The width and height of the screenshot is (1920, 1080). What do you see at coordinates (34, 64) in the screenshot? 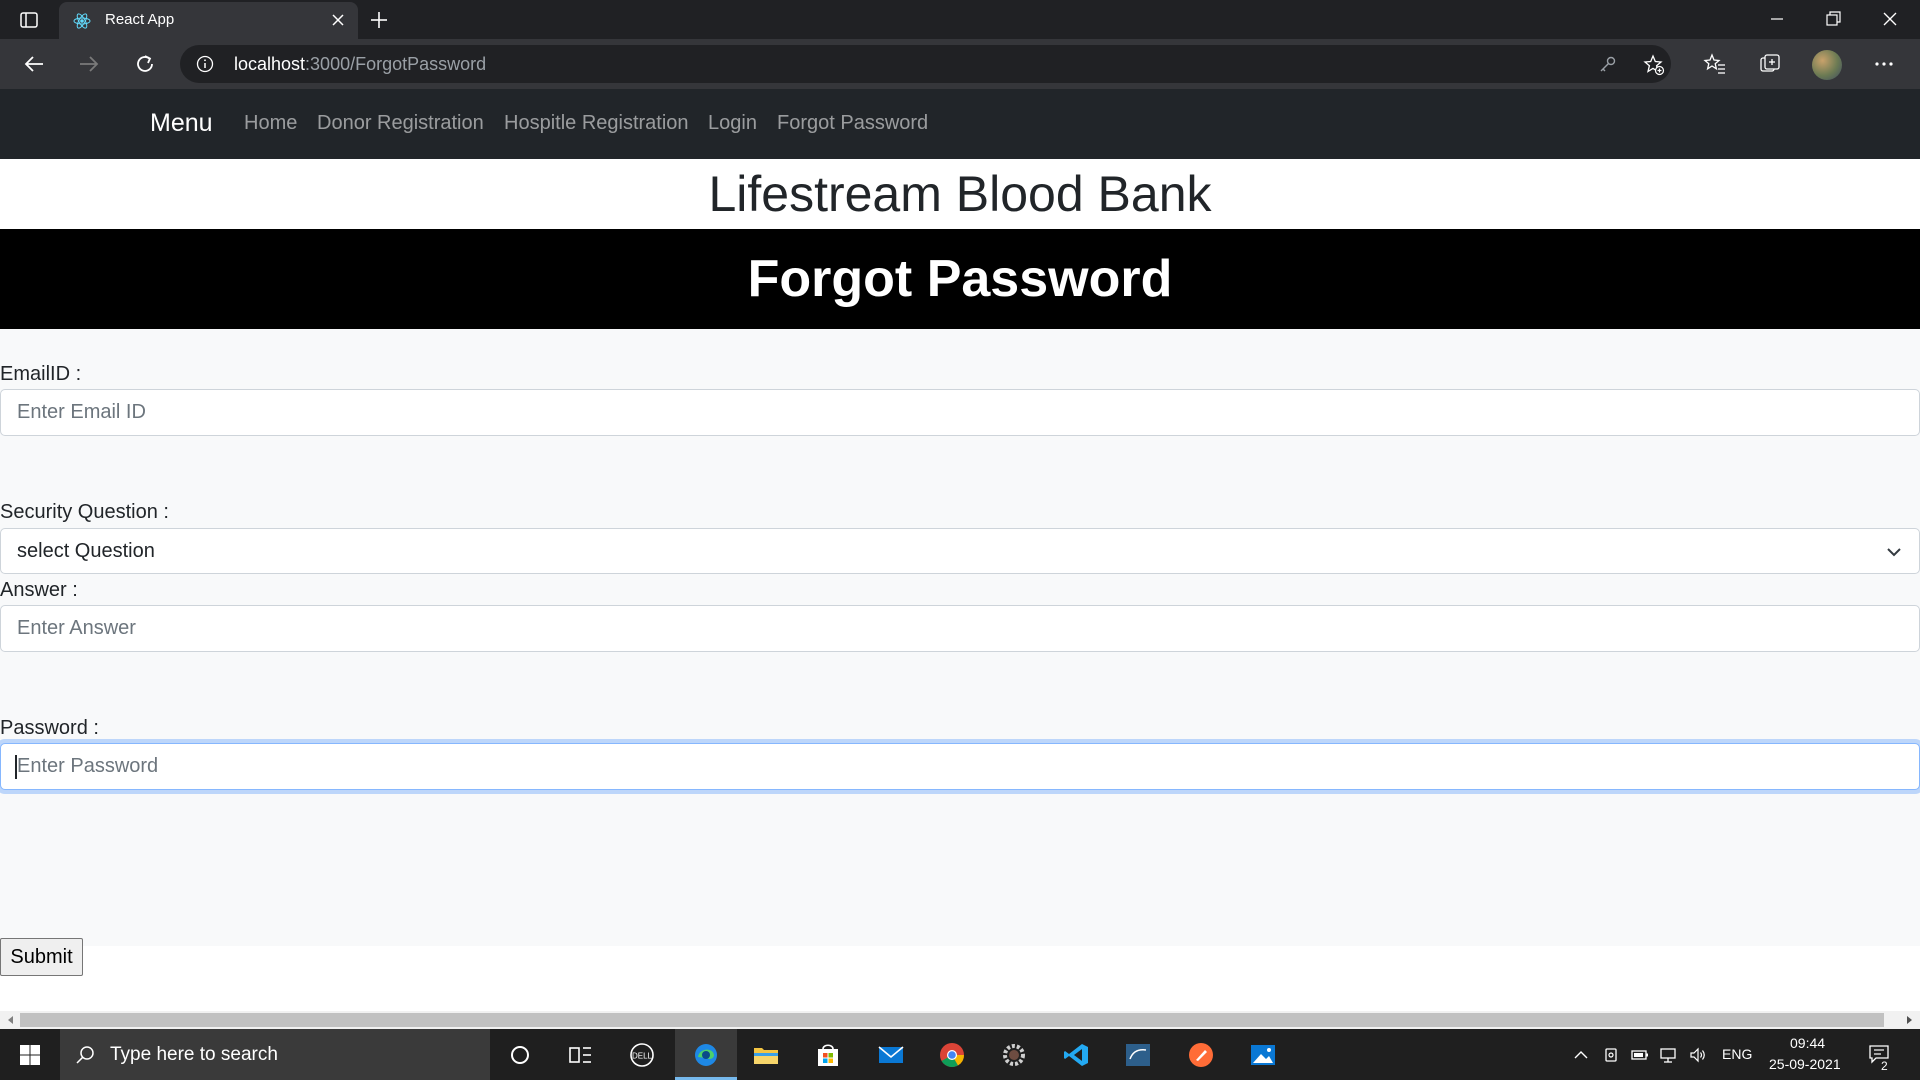
I see `back-arrow-icon` at bounding box center [34, 64].